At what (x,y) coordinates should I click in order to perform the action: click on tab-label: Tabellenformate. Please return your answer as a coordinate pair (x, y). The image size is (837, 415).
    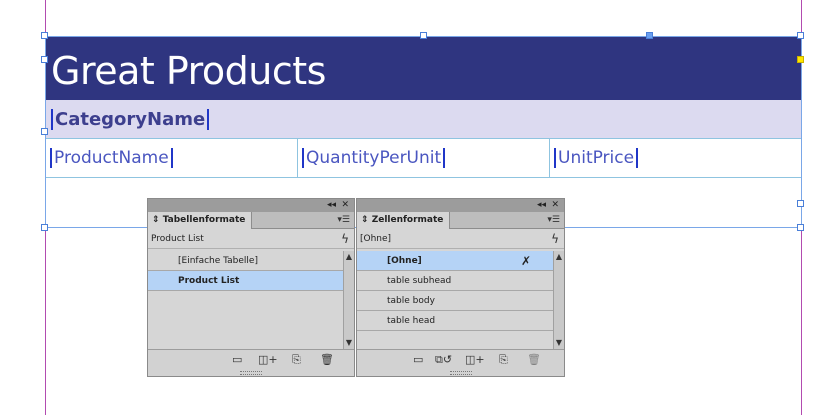
    Looking at the image, I should click on (204, 220).